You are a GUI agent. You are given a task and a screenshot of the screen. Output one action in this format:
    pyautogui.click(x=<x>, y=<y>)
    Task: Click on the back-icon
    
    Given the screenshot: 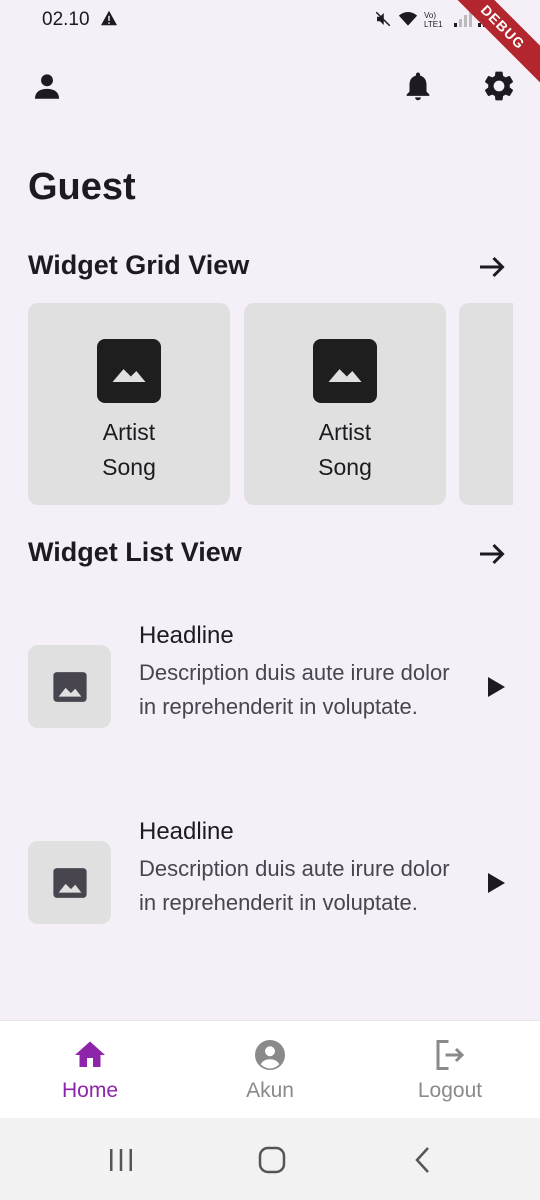 What is the action you would take?
    pyautogui.click(x=422, y=1160)
    